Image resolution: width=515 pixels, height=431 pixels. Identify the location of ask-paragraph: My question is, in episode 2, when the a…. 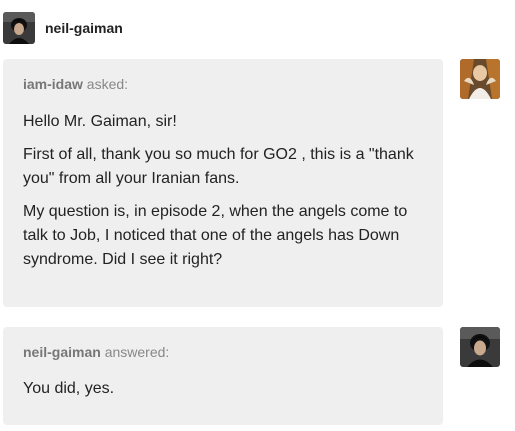
(215, 235).